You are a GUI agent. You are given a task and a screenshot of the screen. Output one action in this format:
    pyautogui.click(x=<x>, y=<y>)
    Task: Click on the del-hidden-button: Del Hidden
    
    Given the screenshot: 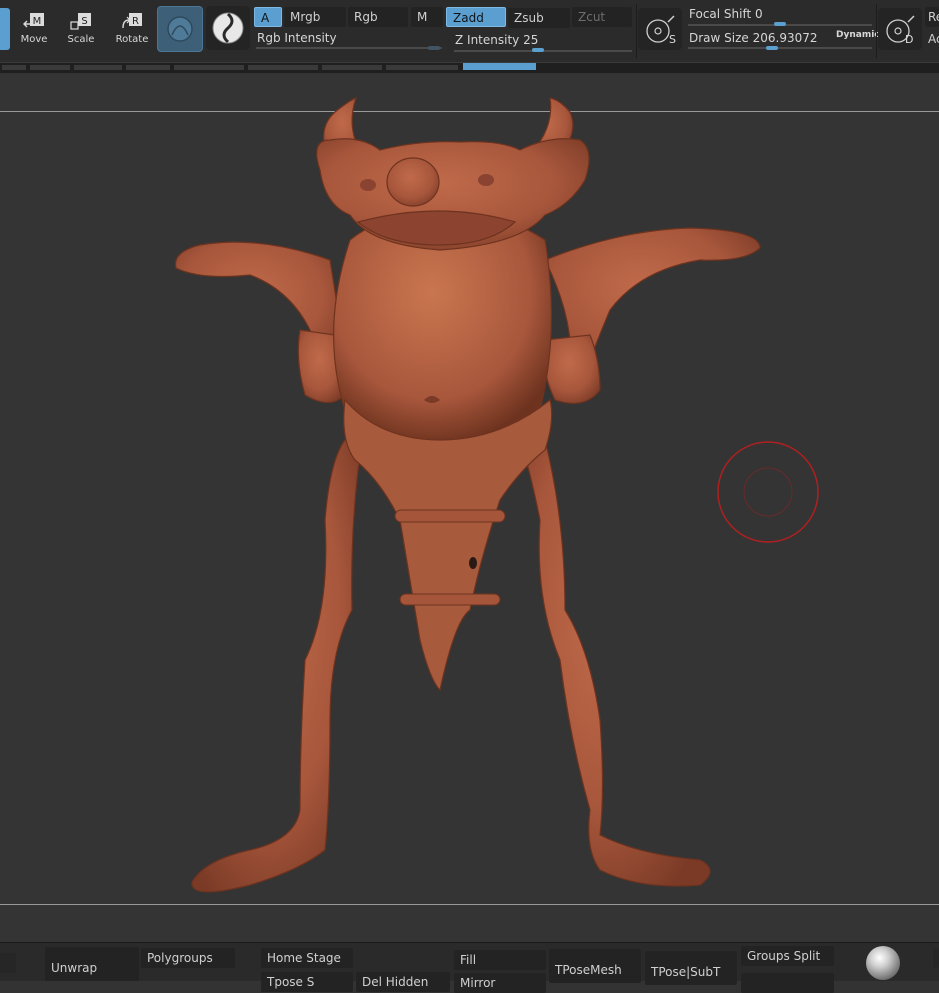 What is the action you would take?
    pyautogui.click(x=403, y=982)
    